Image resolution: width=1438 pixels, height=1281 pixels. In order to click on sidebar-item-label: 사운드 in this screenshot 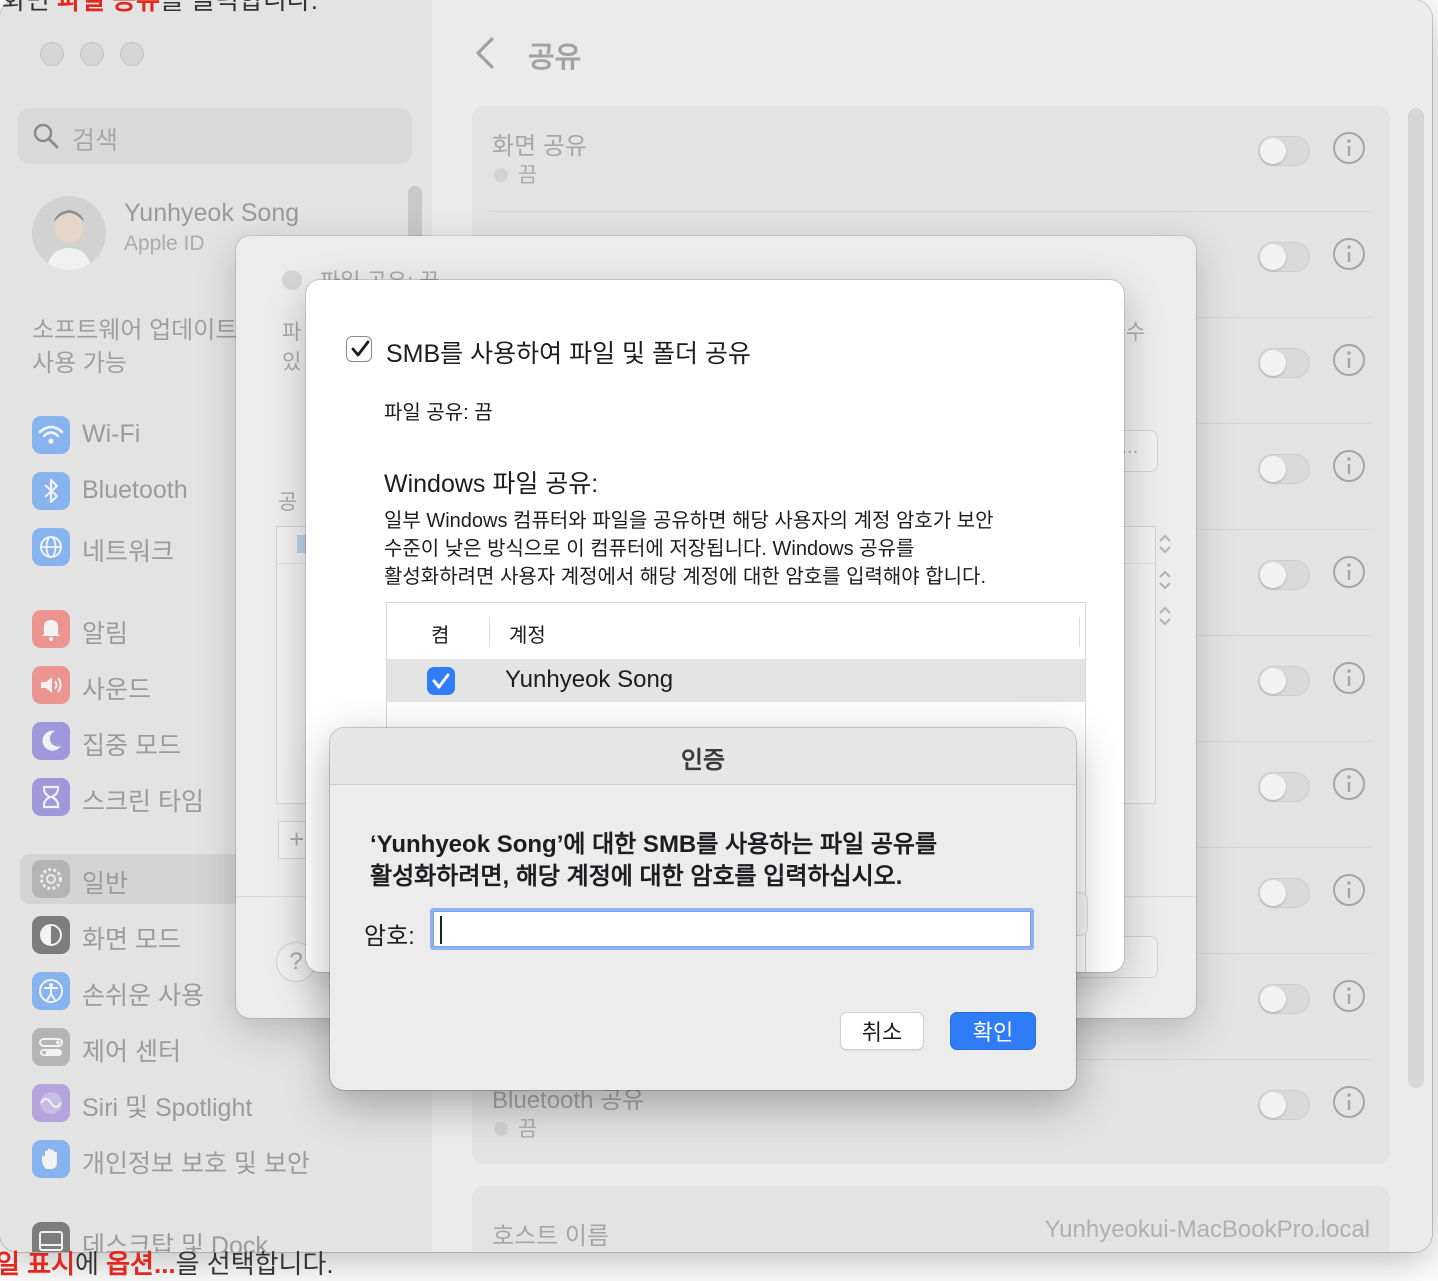, I will do `click(117, 690)`.